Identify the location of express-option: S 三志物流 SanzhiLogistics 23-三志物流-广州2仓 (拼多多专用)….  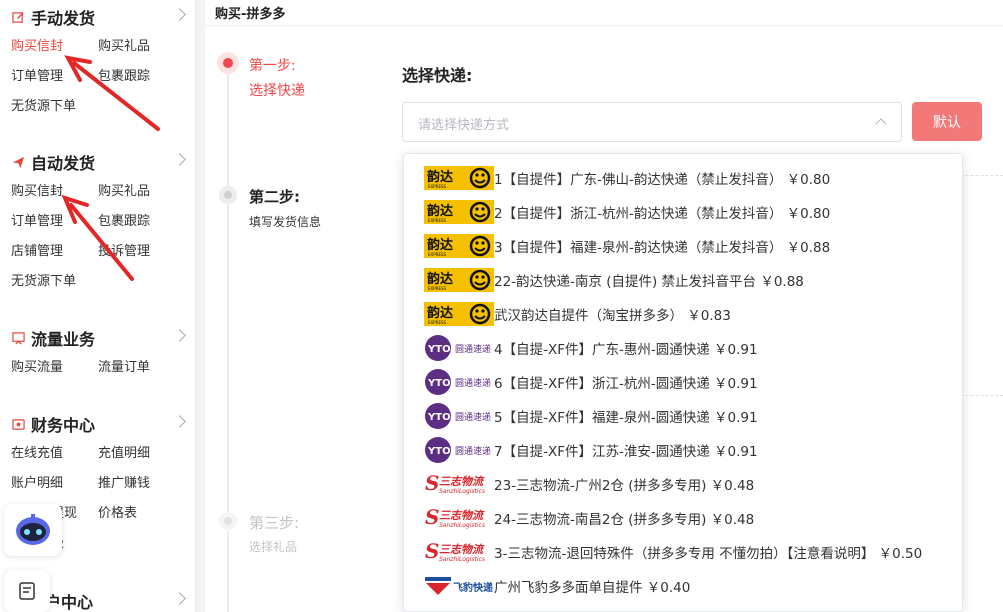
(683, 484).